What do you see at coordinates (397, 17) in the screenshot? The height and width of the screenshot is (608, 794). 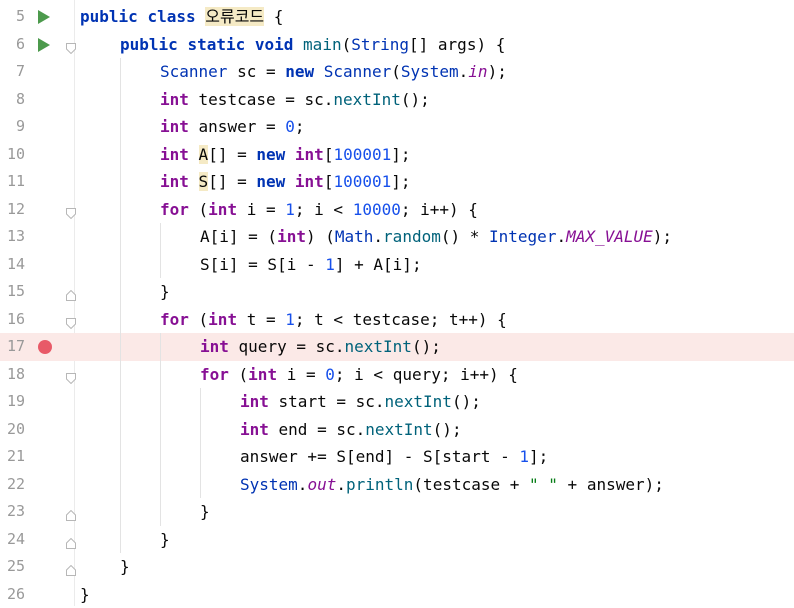 I see `code-line: 5 public class 오류코드 {` at bounding box center [397, 17].